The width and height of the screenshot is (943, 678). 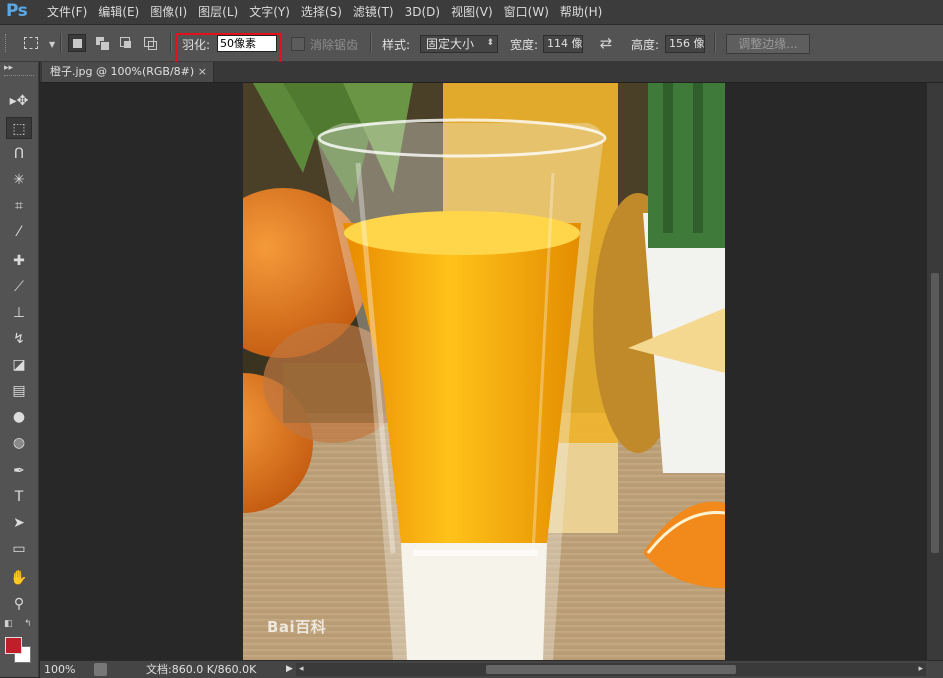 I want to click on eraser-icon: ◪, so click(x=19, y=365).